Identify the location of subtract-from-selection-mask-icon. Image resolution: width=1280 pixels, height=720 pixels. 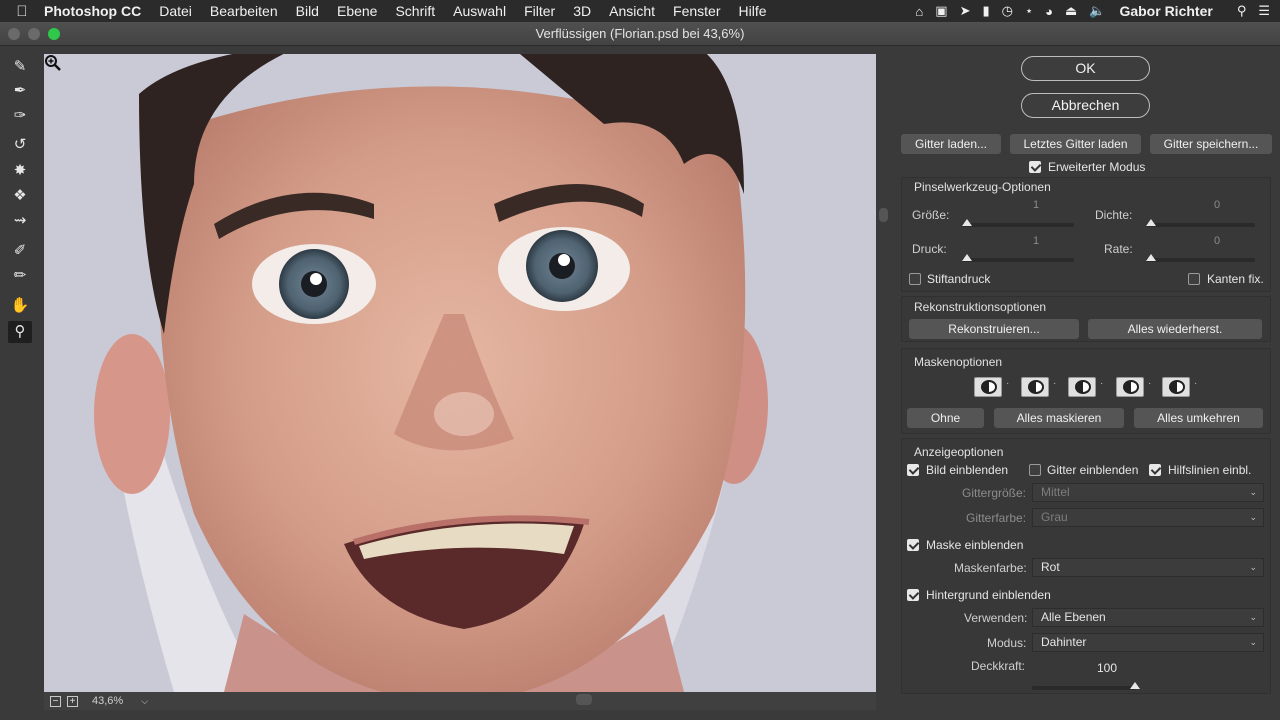
(1082, 387).